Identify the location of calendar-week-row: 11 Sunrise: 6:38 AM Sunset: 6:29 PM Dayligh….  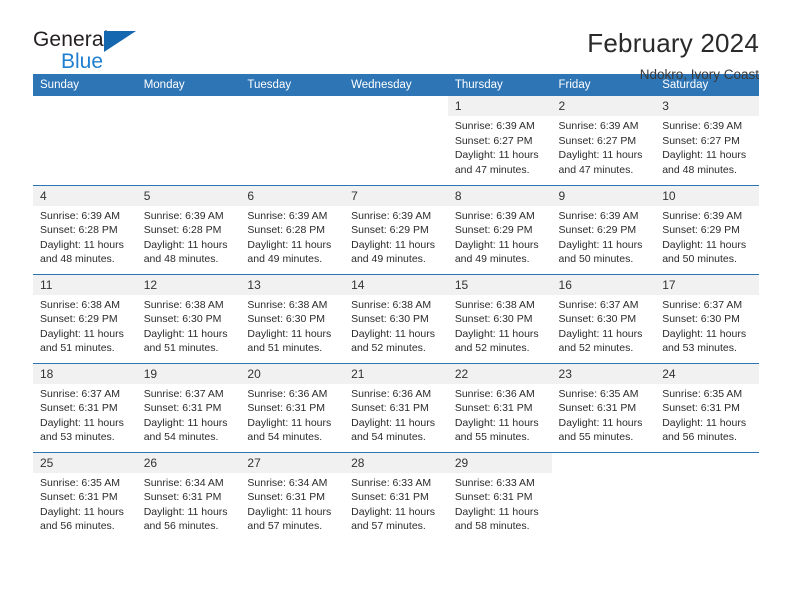
(396, 318).